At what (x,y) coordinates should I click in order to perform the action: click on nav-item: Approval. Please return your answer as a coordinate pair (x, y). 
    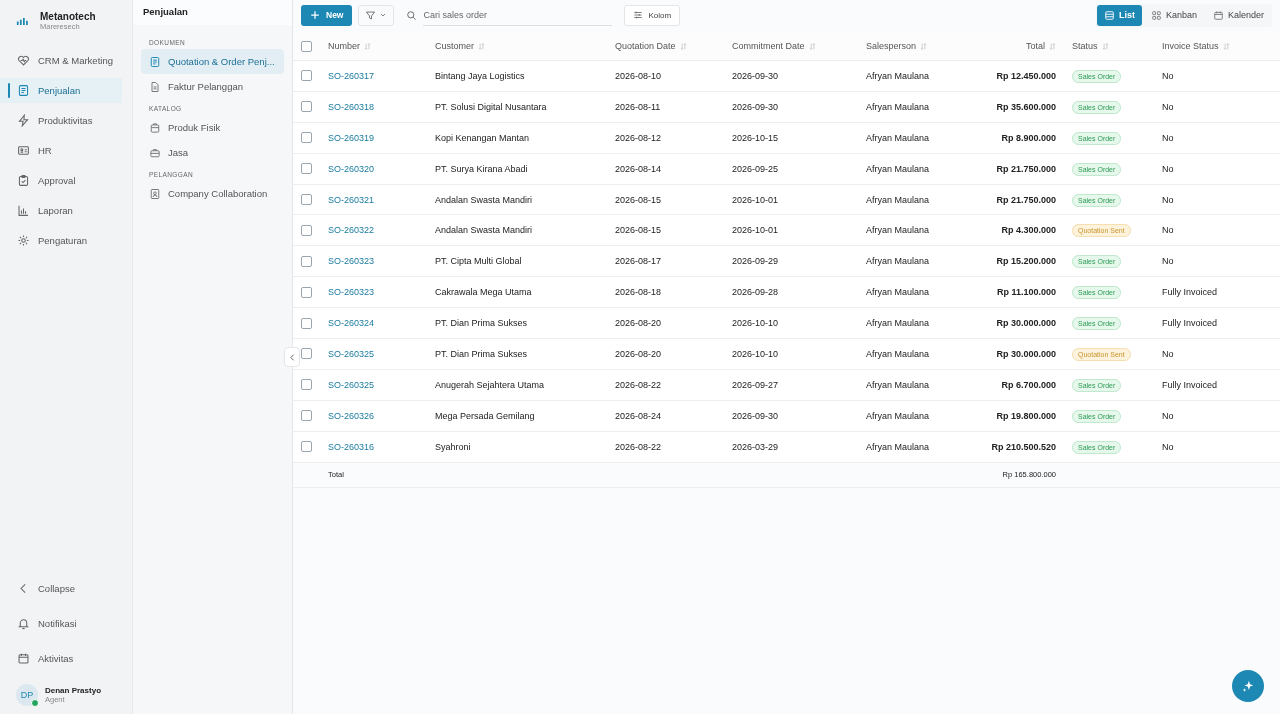
    Looking at the image, I should click on (66, 180).